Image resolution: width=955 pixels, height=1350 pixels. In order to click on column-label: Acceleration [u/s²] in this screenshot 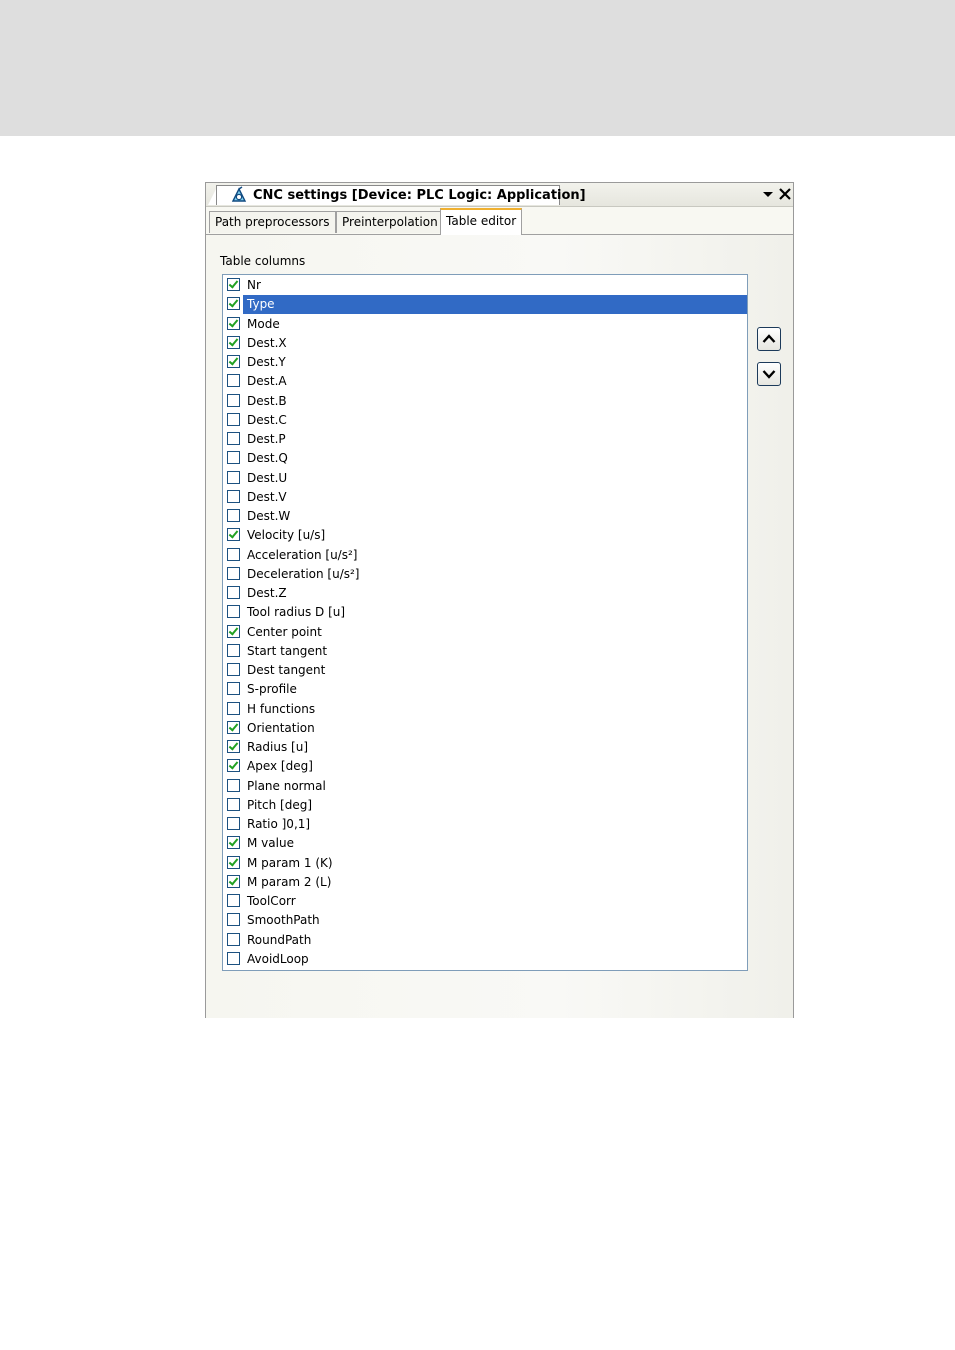, I will do `click(302, 554)`.